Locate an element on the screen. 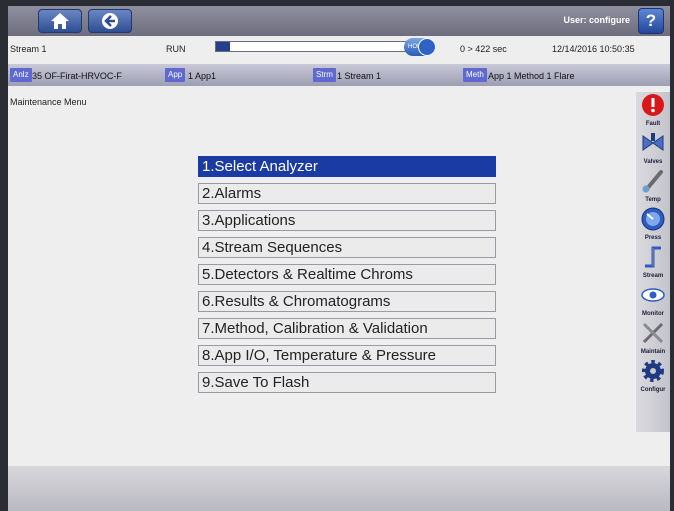  run-status: RUN is located at coordinates (176, 49).